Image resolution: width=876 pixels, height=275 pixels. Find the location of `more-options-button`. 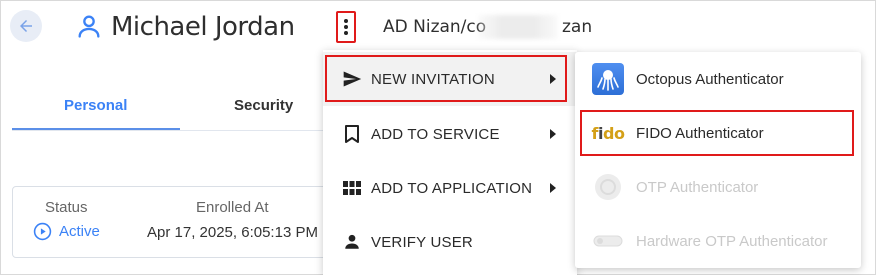

more-options-button is located at coordinates (346, 27).